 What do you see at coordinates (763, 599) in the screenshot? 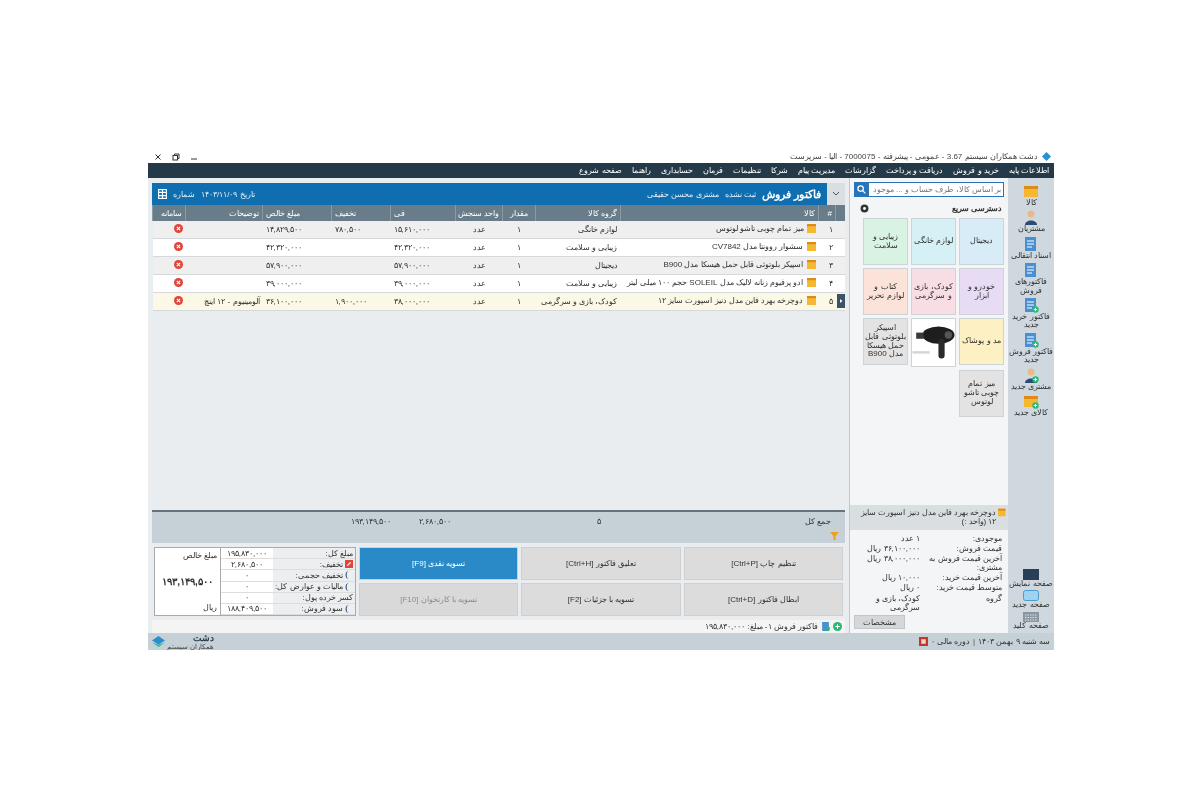
I see `action-button: ابطال فاکتور [Ctrl+D]` at bounding box center [763, 599].